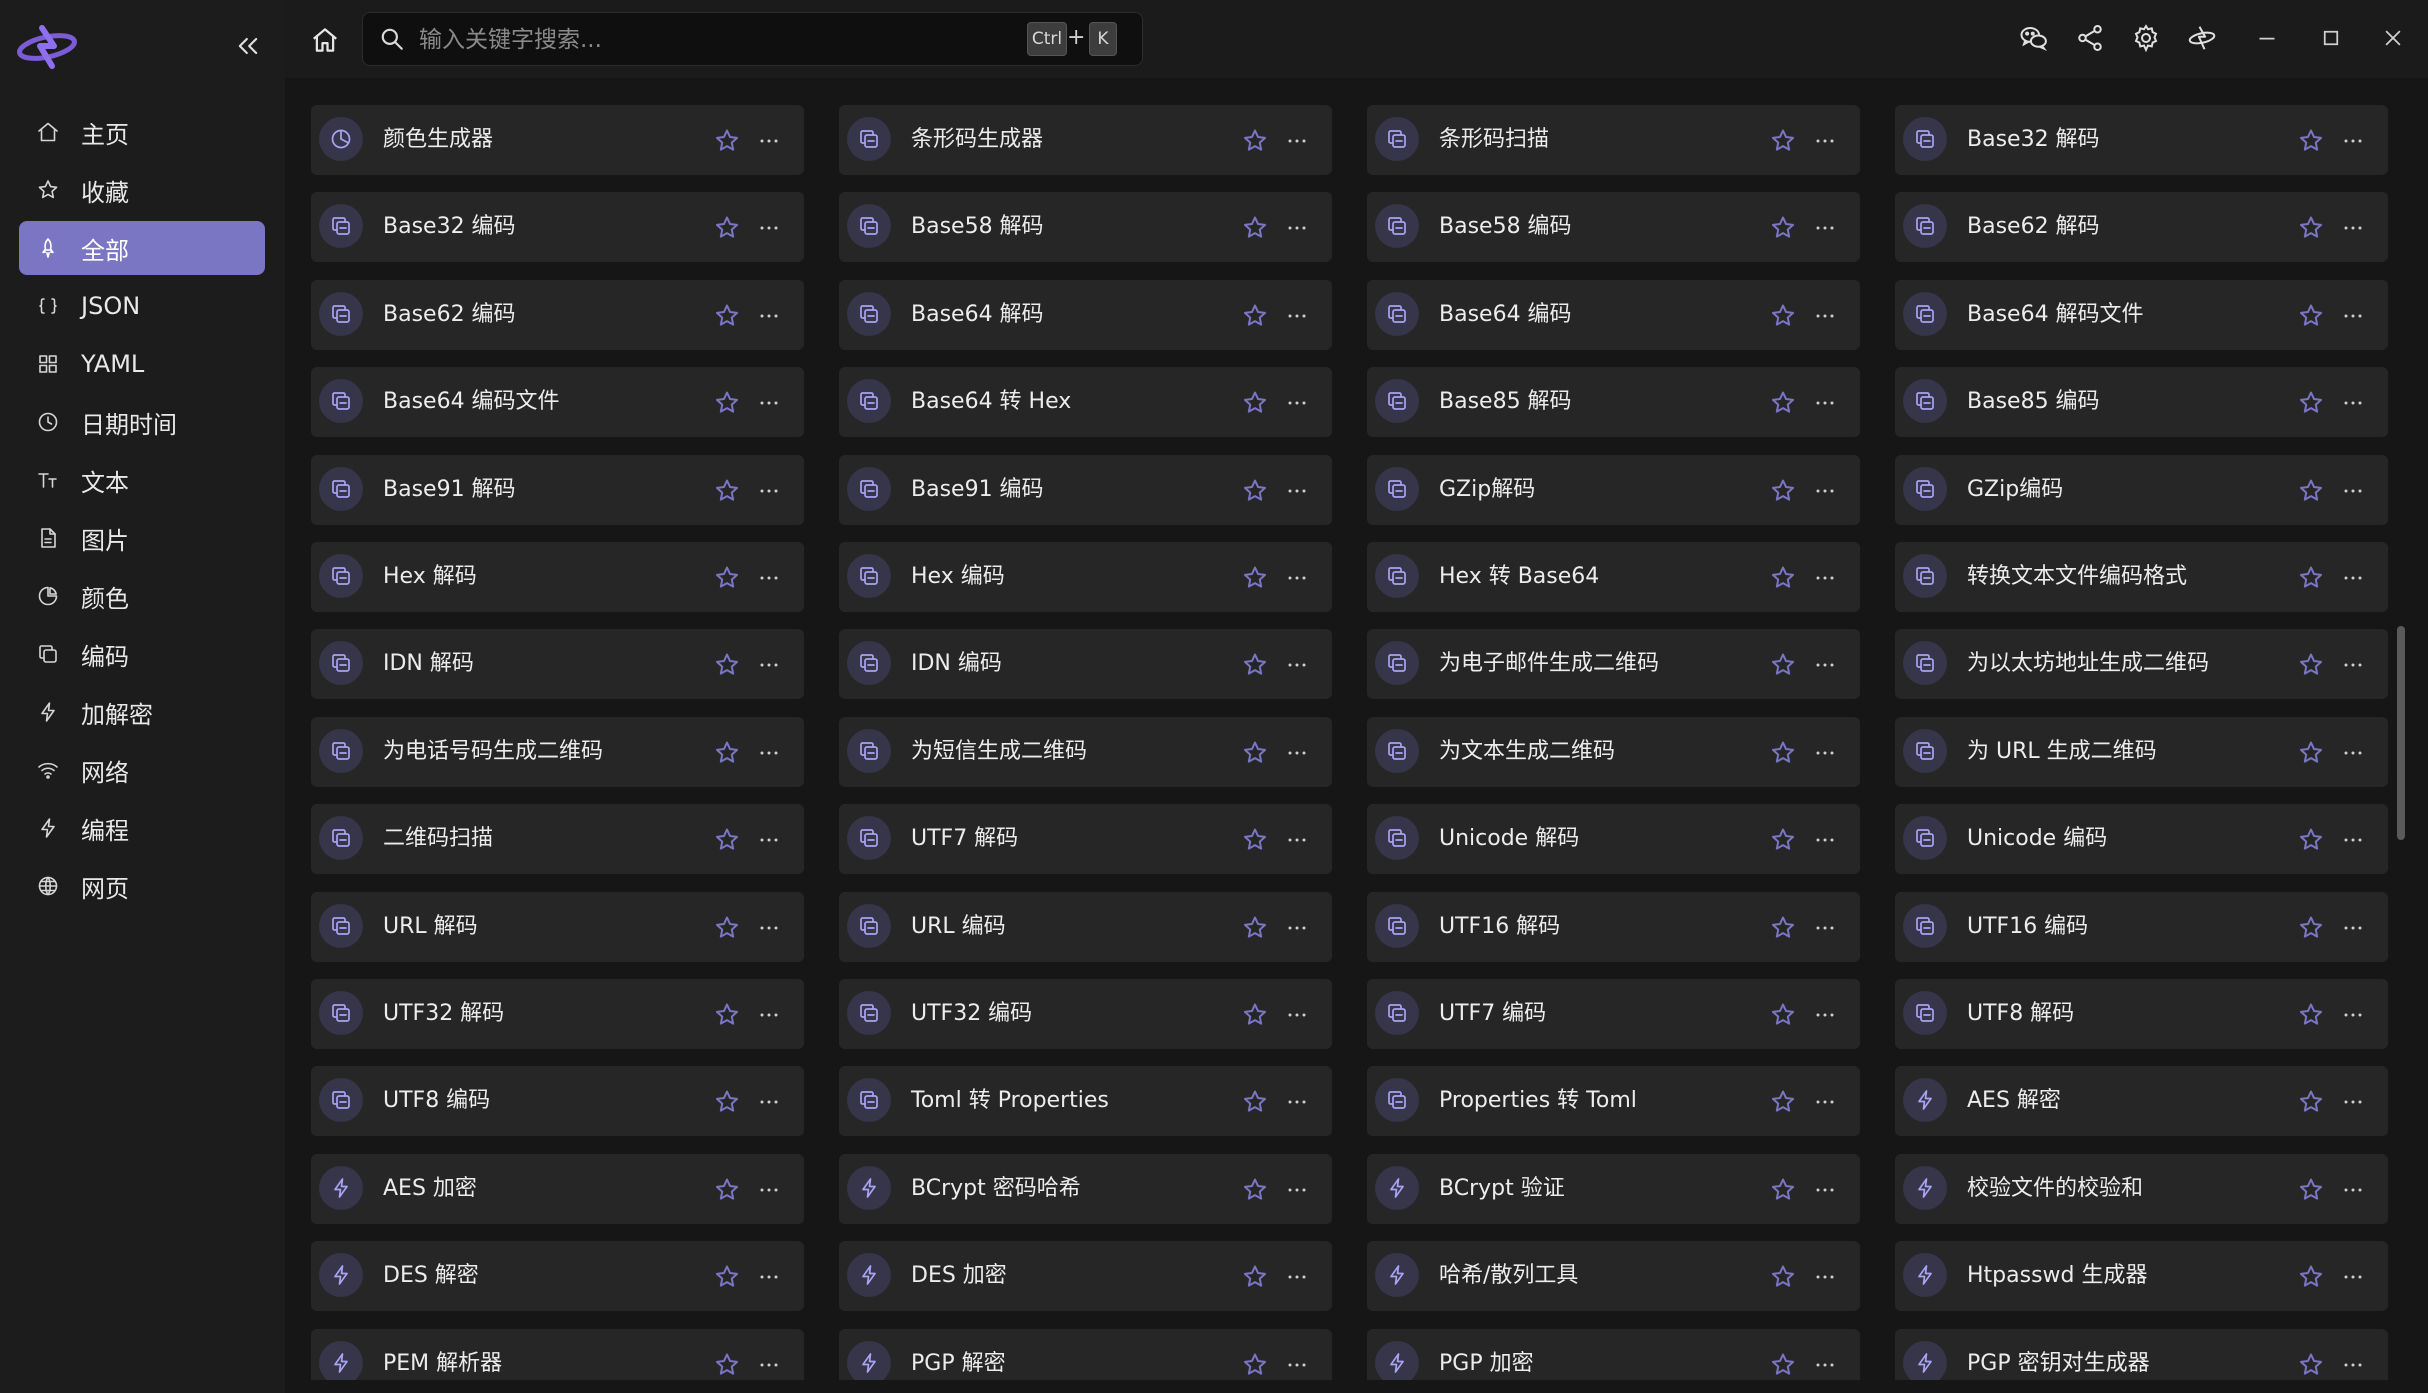 The width and height of the screenshot is (2428, 1393). Describe the element at coordinates (142, 596) in the screenshot. I see `sidebar-item-8: 颜色` at that location.